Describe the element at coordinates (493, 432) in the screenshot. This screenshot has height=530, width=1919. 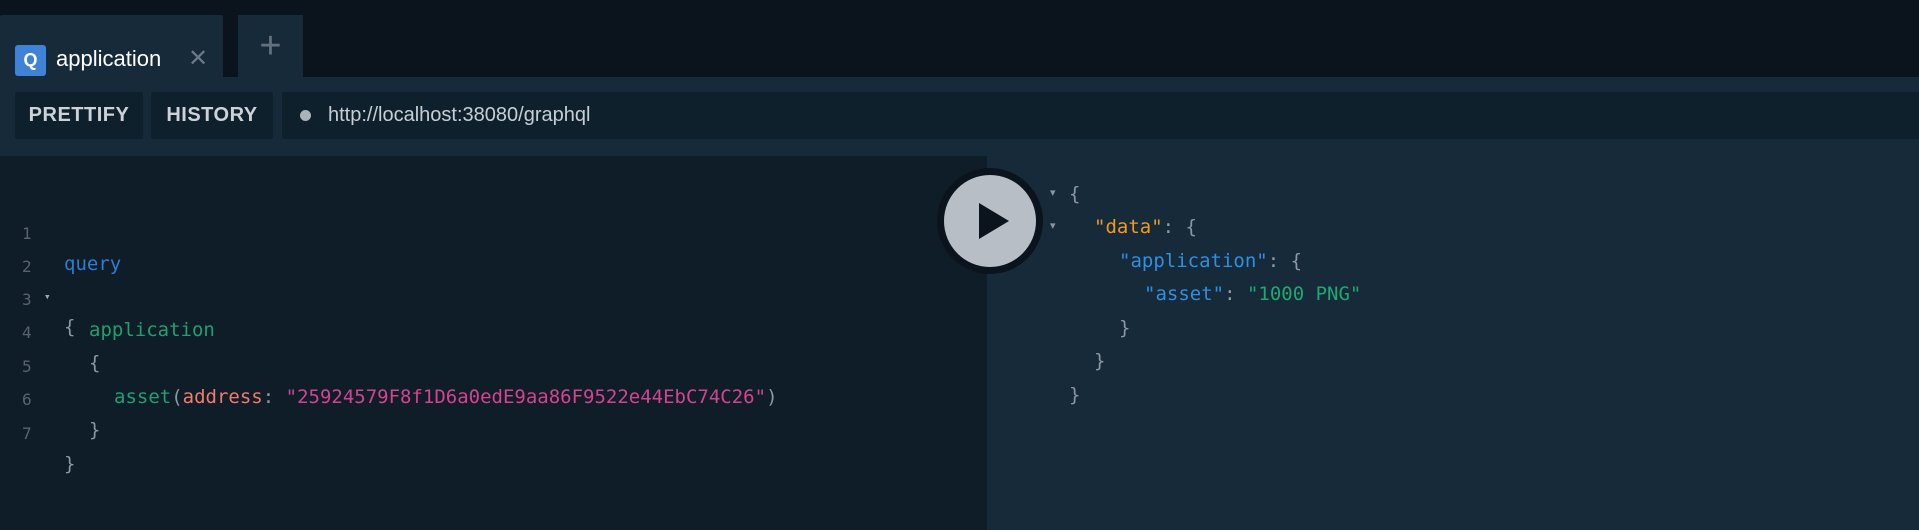
I see `code-line: 7 }` at that location.